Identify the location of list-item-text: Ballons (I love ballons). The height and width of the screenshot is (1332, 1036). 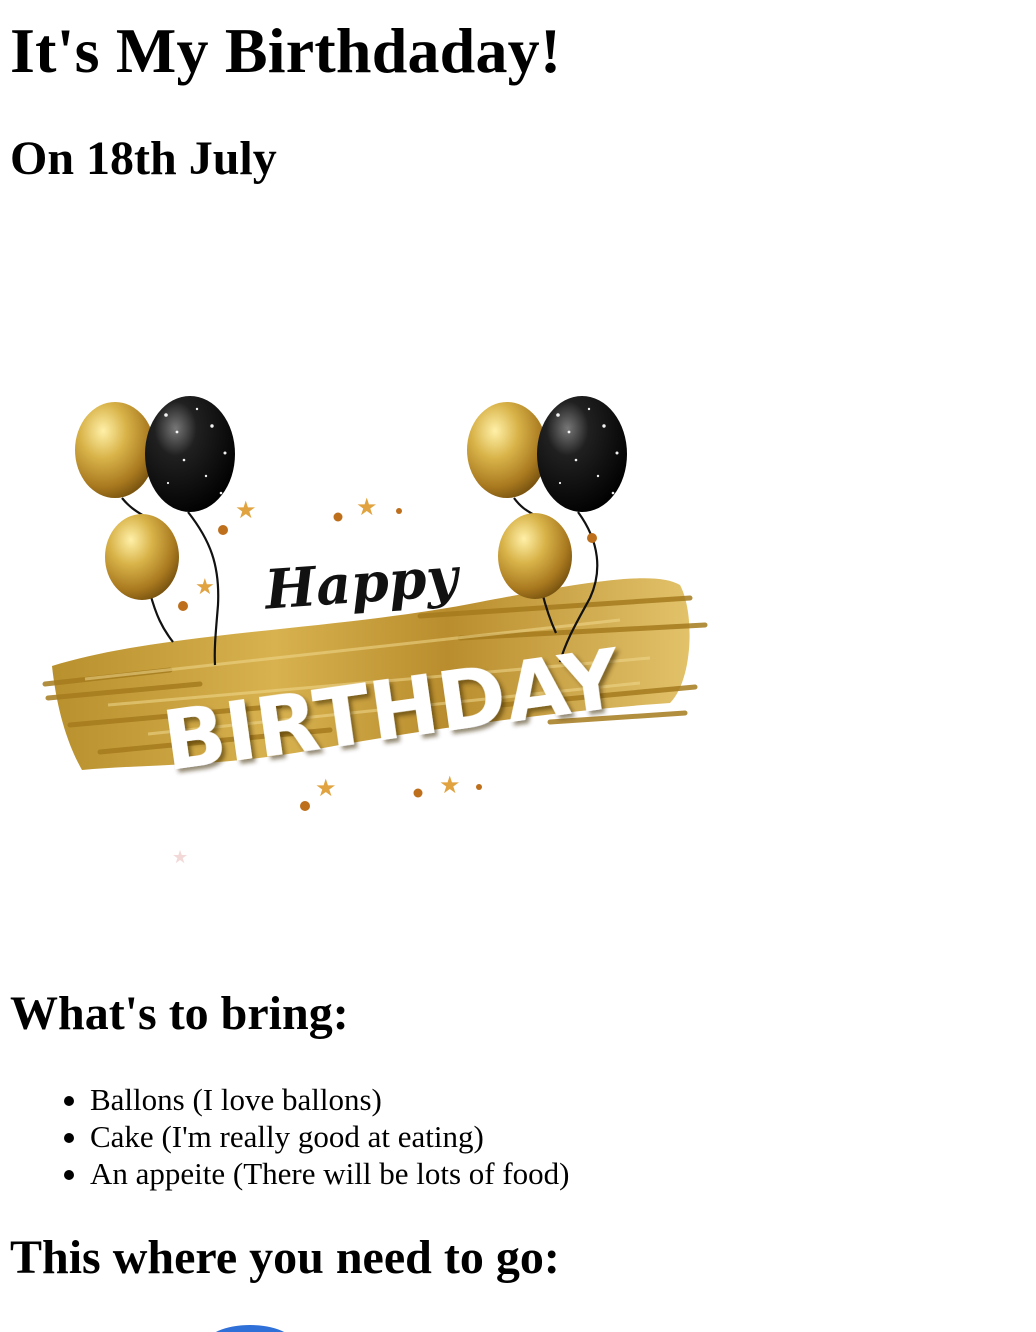
(236, 1099).